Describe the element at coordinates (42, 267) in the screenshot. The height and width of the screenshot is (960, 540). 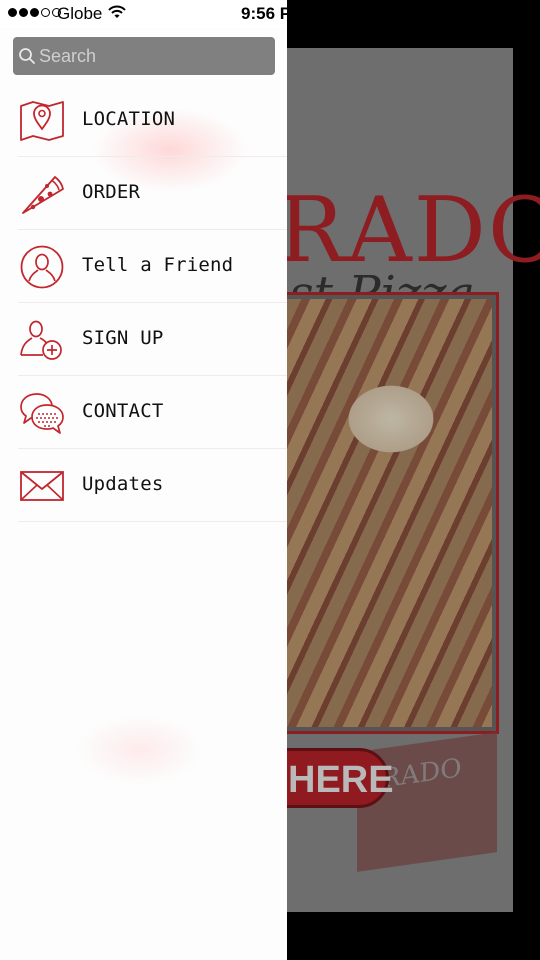
I see `user-circle-icon` at that location.